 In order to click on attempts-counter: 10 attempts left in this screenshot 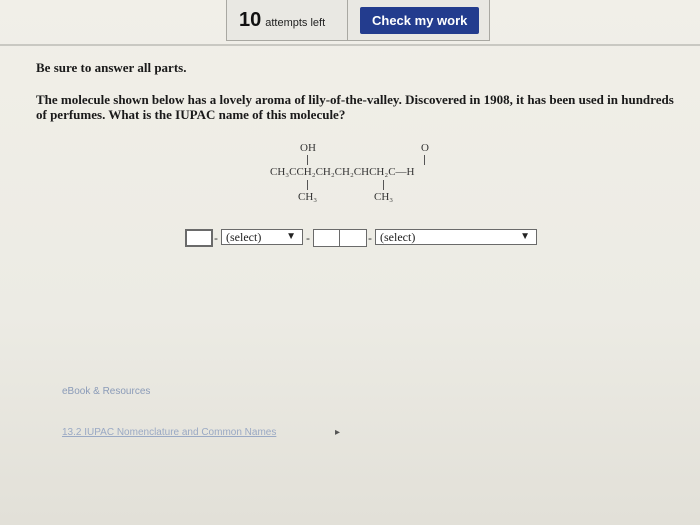, I will do `click(287, 20)`.